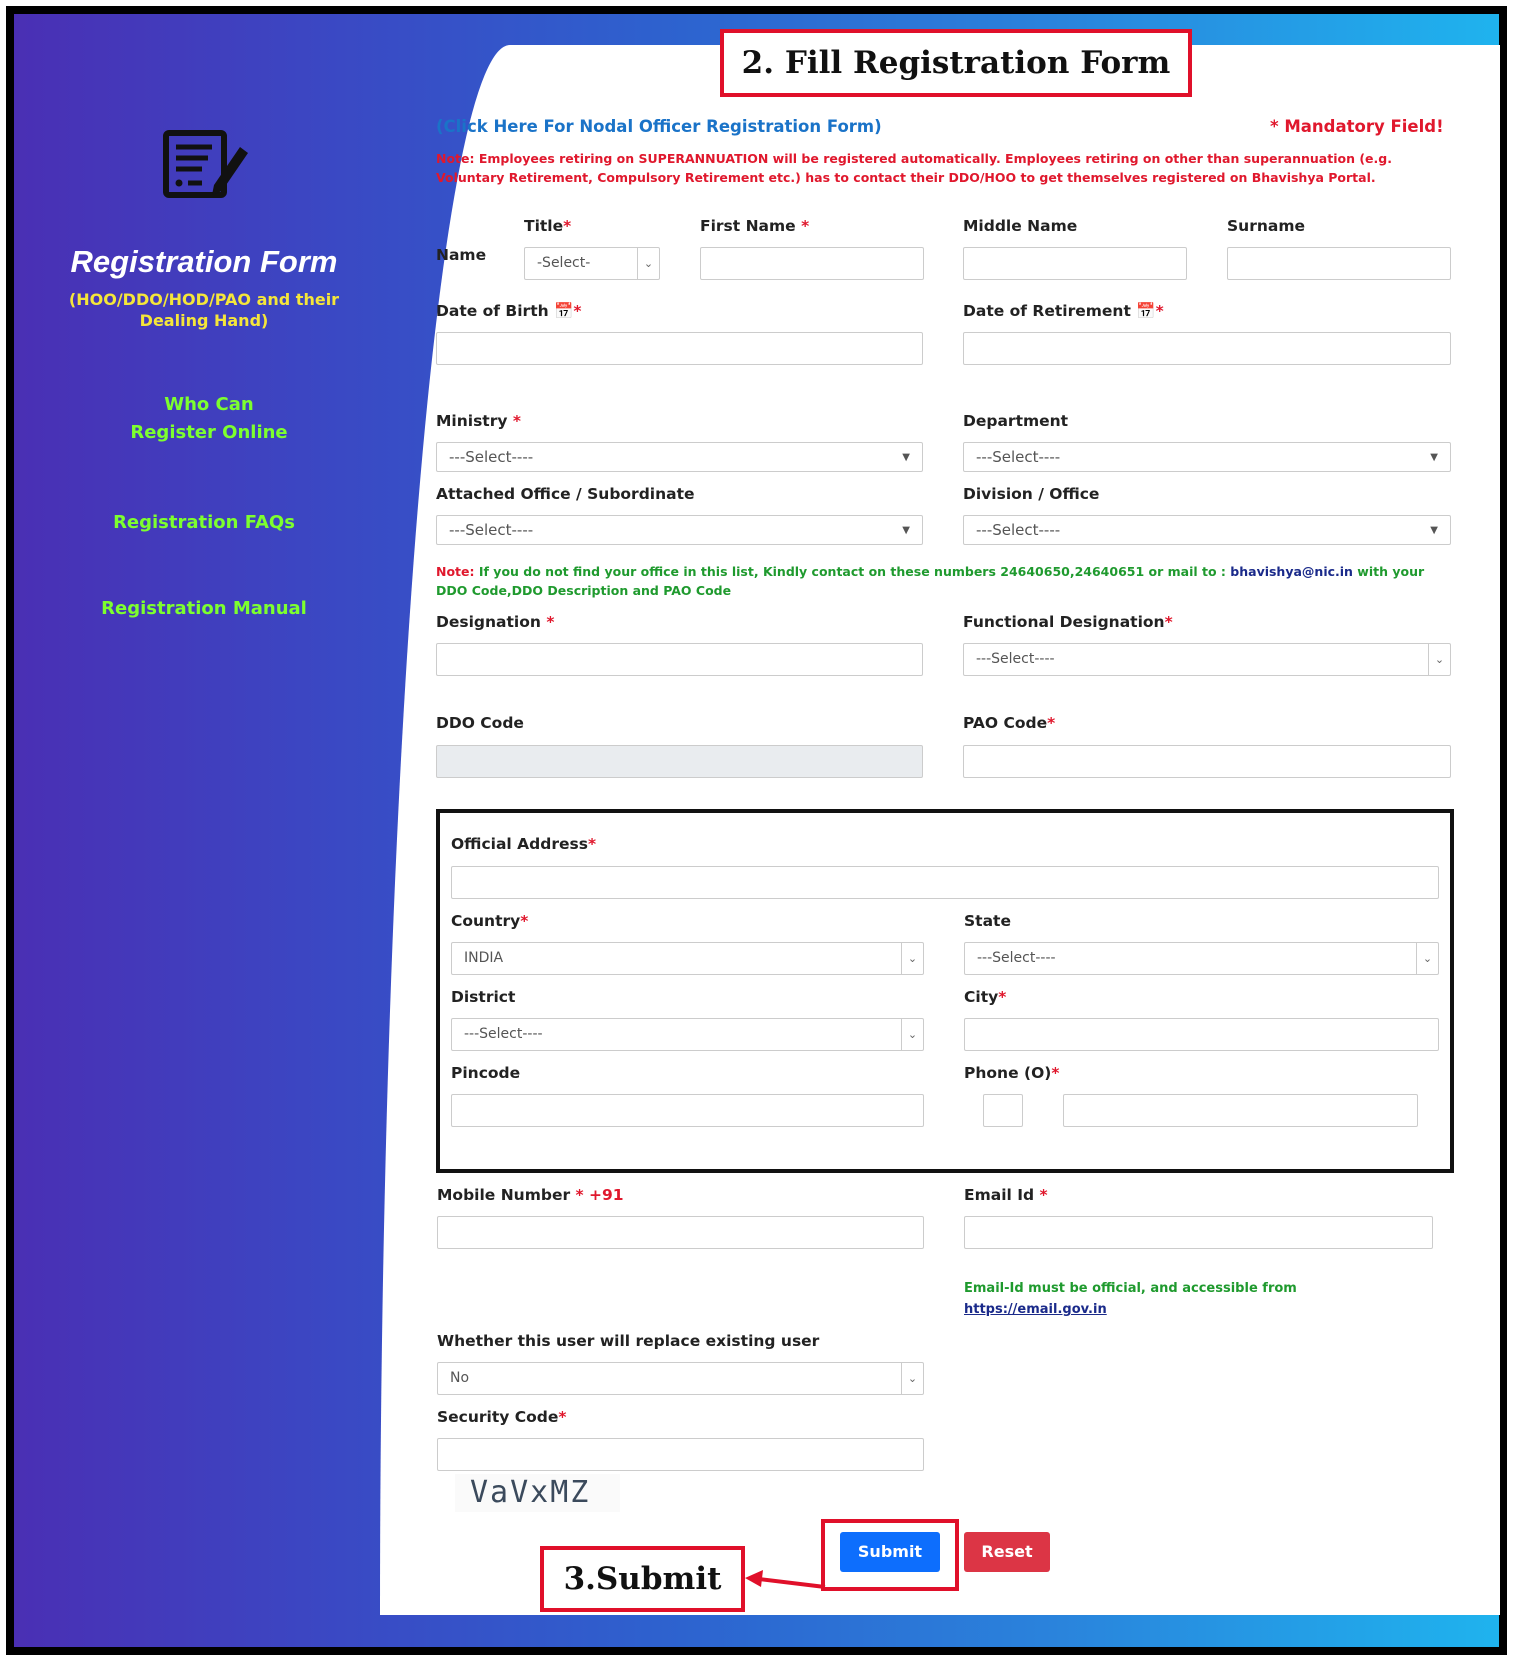 The height and width of the screenshot is (1659, 1513). Describe the element at coordinates (1018, 530) in the screenshot. I see `division-office-select-value: ---Select----` at that location.